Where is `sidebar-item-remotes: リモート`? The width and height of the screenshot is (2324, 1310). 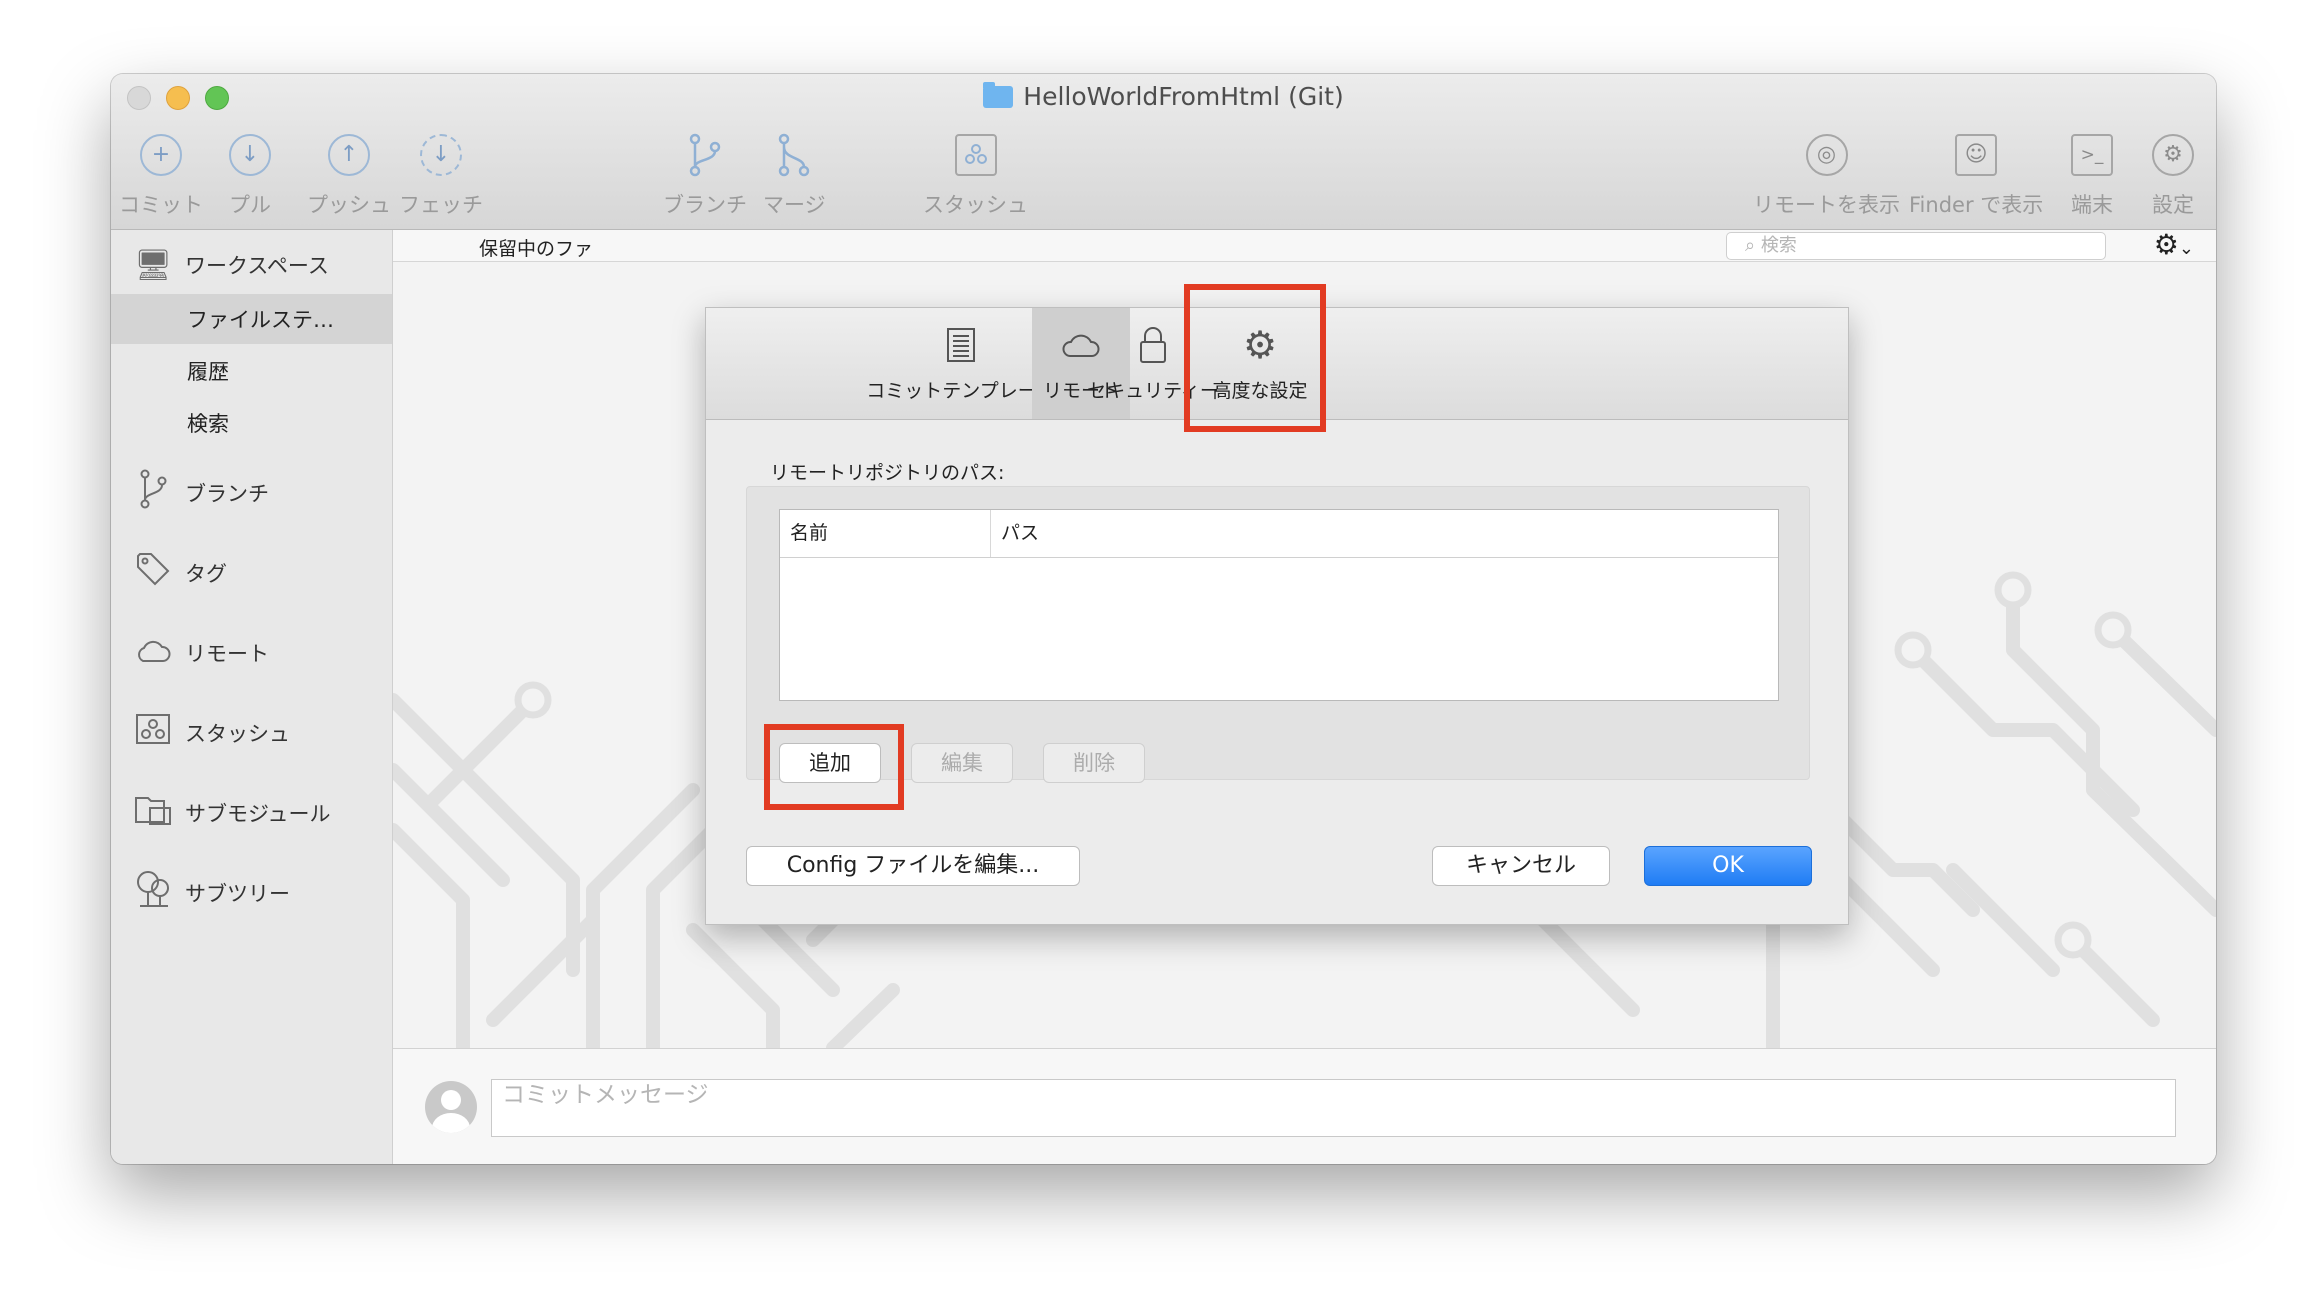
sidebar-item-remotes: リモート is located at coordinates (251, 653).